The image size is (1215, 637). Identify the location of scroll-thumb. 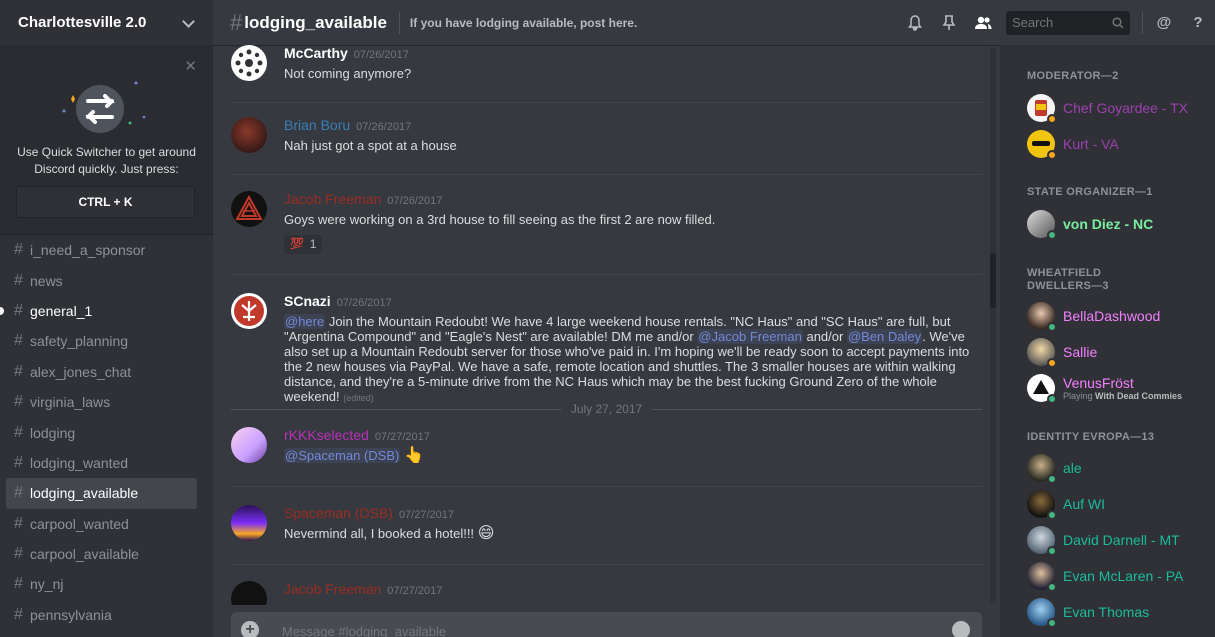
(993, 280).